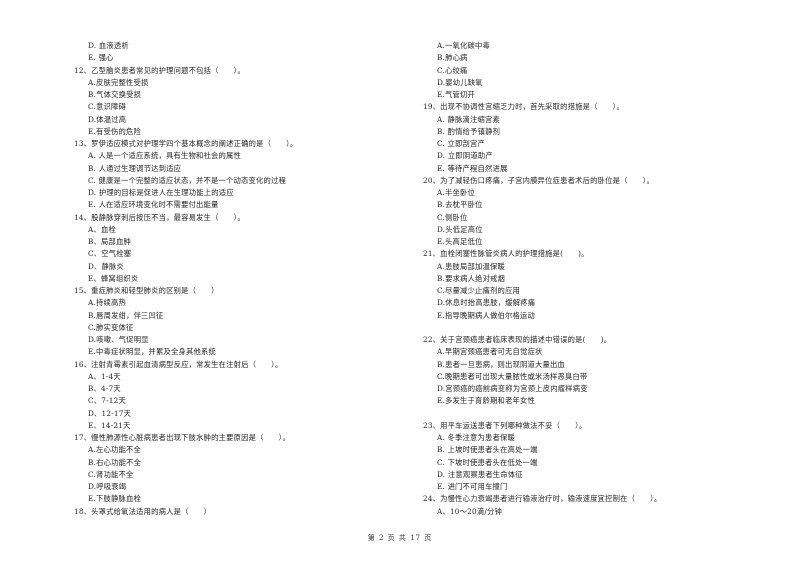  I want to click on question-stem: 16、注射青霉素引起血清病型反应，常发生在注射后（ ）。, so click(178, 364).